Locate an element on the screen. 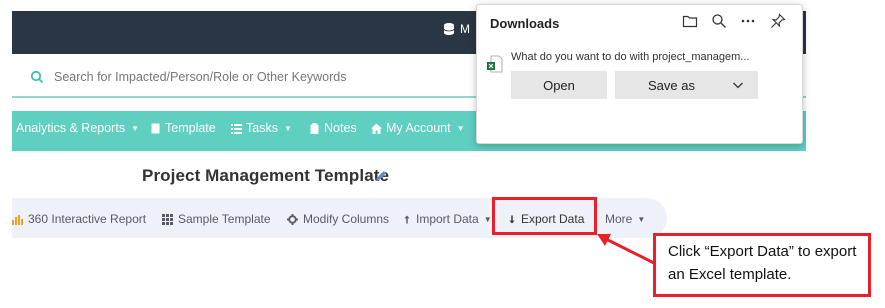  nav-analytics-reports: Analytics & Reports ▼ is located at coordinates (77, 128).